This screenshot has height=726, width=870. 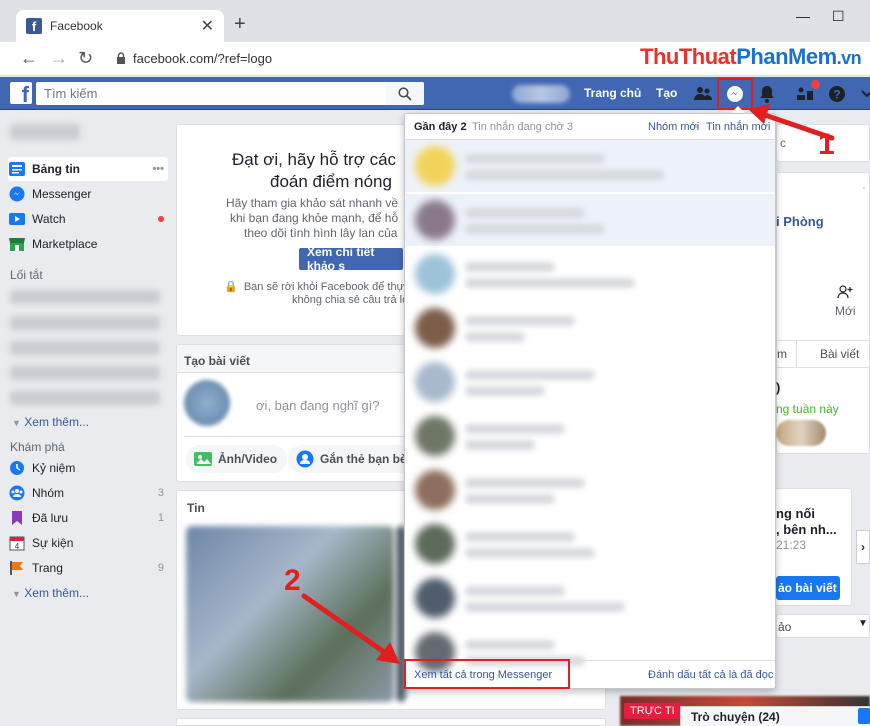 What do you see at coordinates (317, 405) in the screenshot?
I see `composer-placeholder: ơi, bạn đang nghĩ gì?` at bounding box center [317, 405].